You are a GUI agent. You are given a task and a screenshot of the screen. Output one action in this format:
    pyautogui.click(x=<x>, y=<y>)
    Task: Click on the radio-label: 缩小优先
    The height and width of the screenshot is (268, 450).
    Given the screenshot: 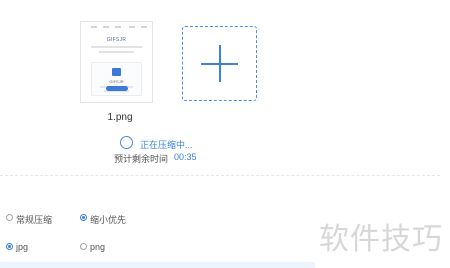 What is the action you would take?
    pyautogui.click(x=108, y=220)
    